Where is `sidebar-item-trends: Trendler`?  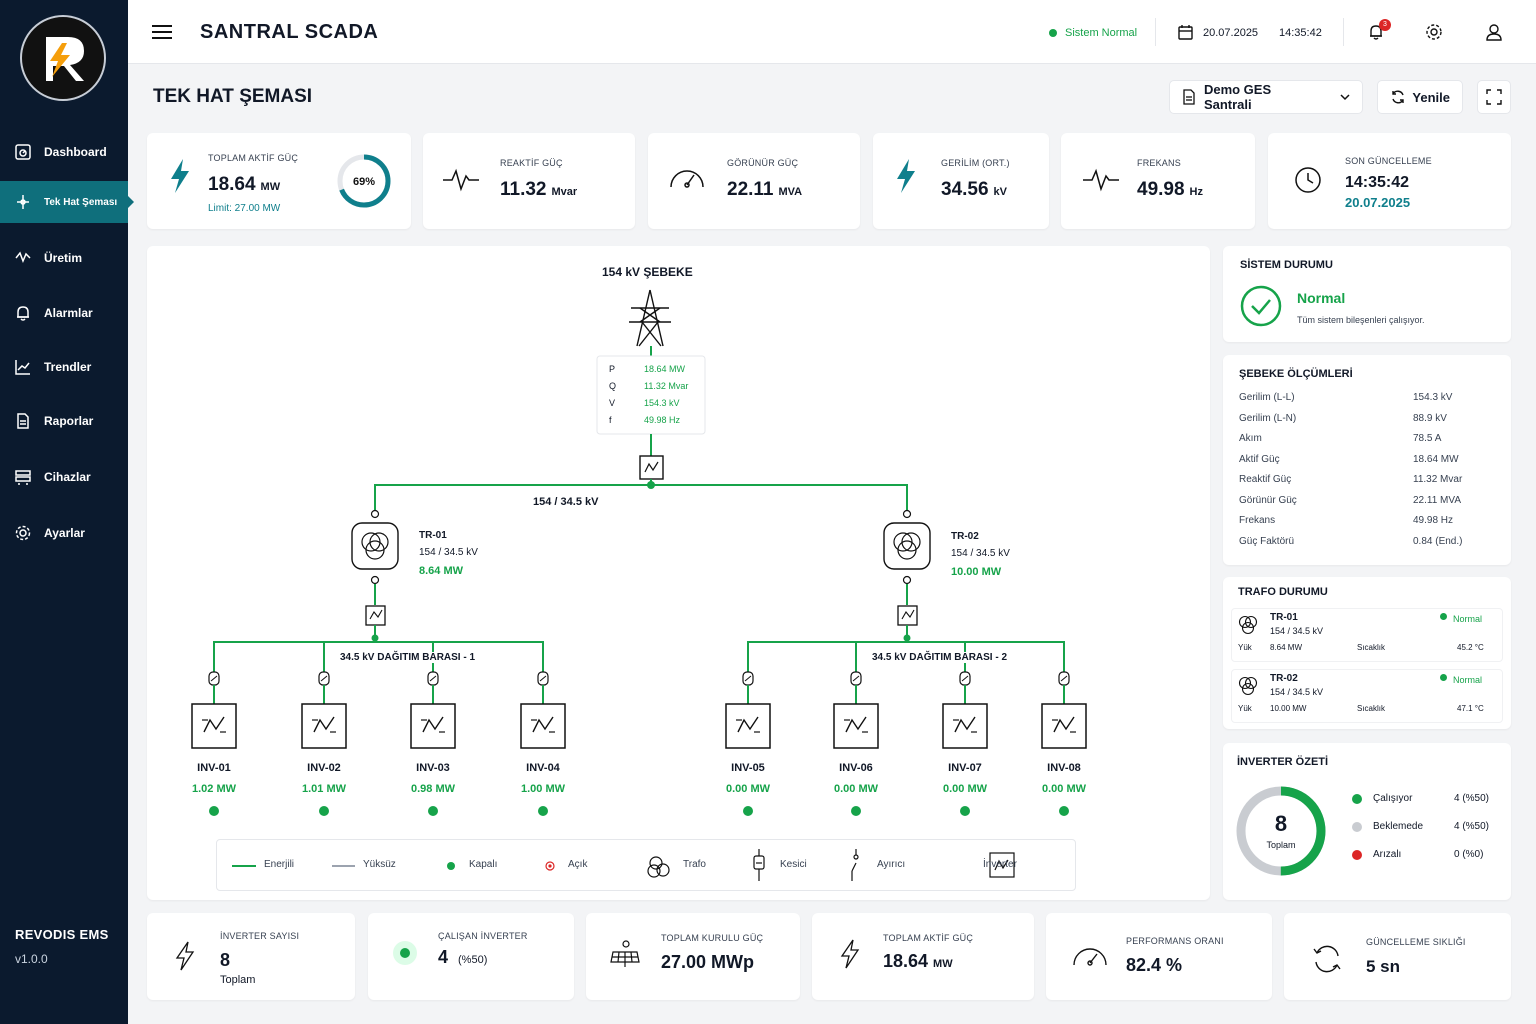 sidebar-item-trends: Trendler is located at coordinates (64, 367).